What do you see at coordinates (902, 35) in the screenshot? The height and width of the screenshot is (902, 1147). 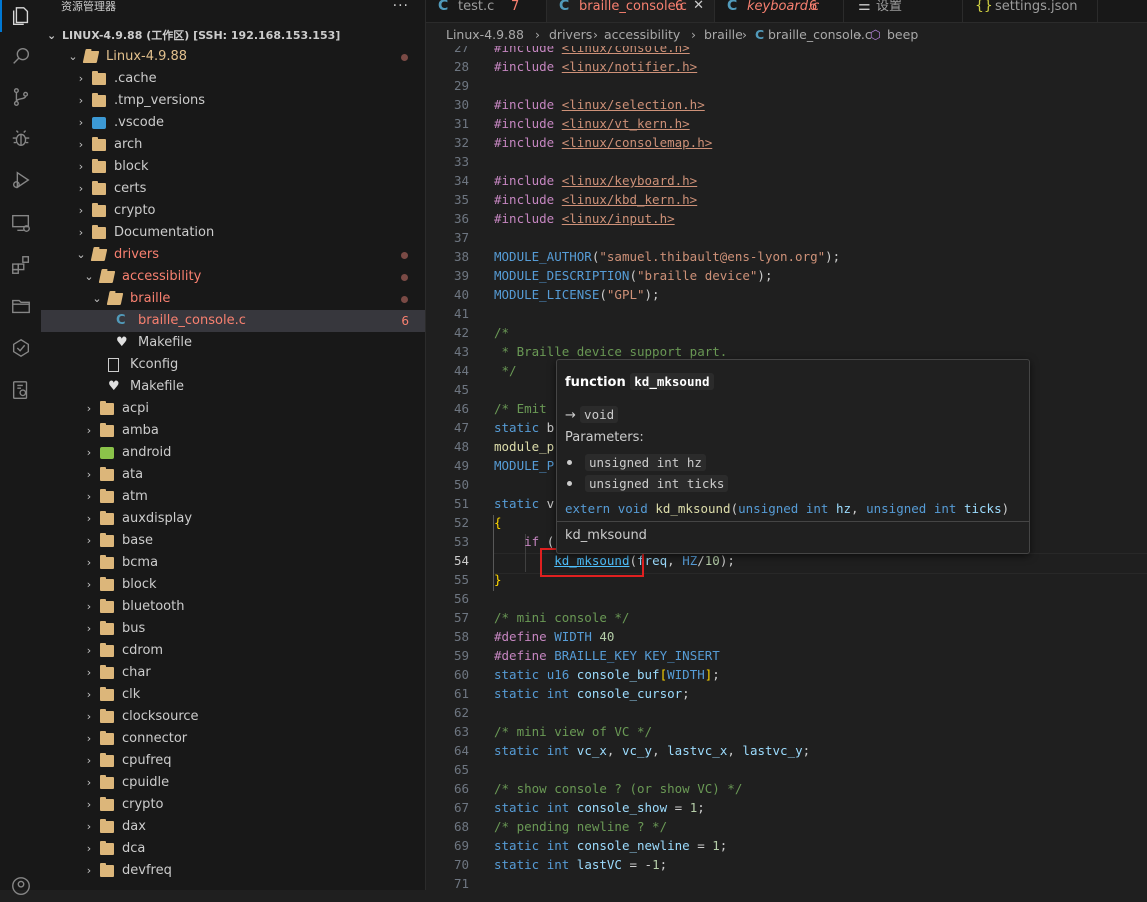 I see `breadcrumb-item: beep` at bounding box center [902, 35].